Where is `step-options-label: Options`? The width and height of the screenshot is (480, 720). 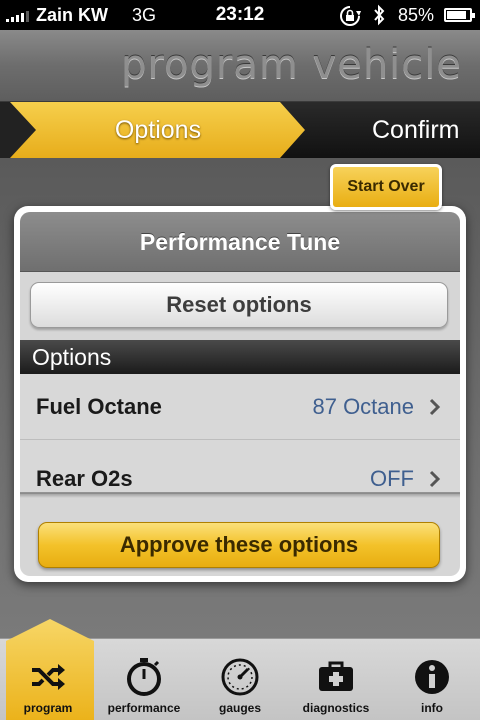 step-options-label: Options is located at coordinates (158, 130).